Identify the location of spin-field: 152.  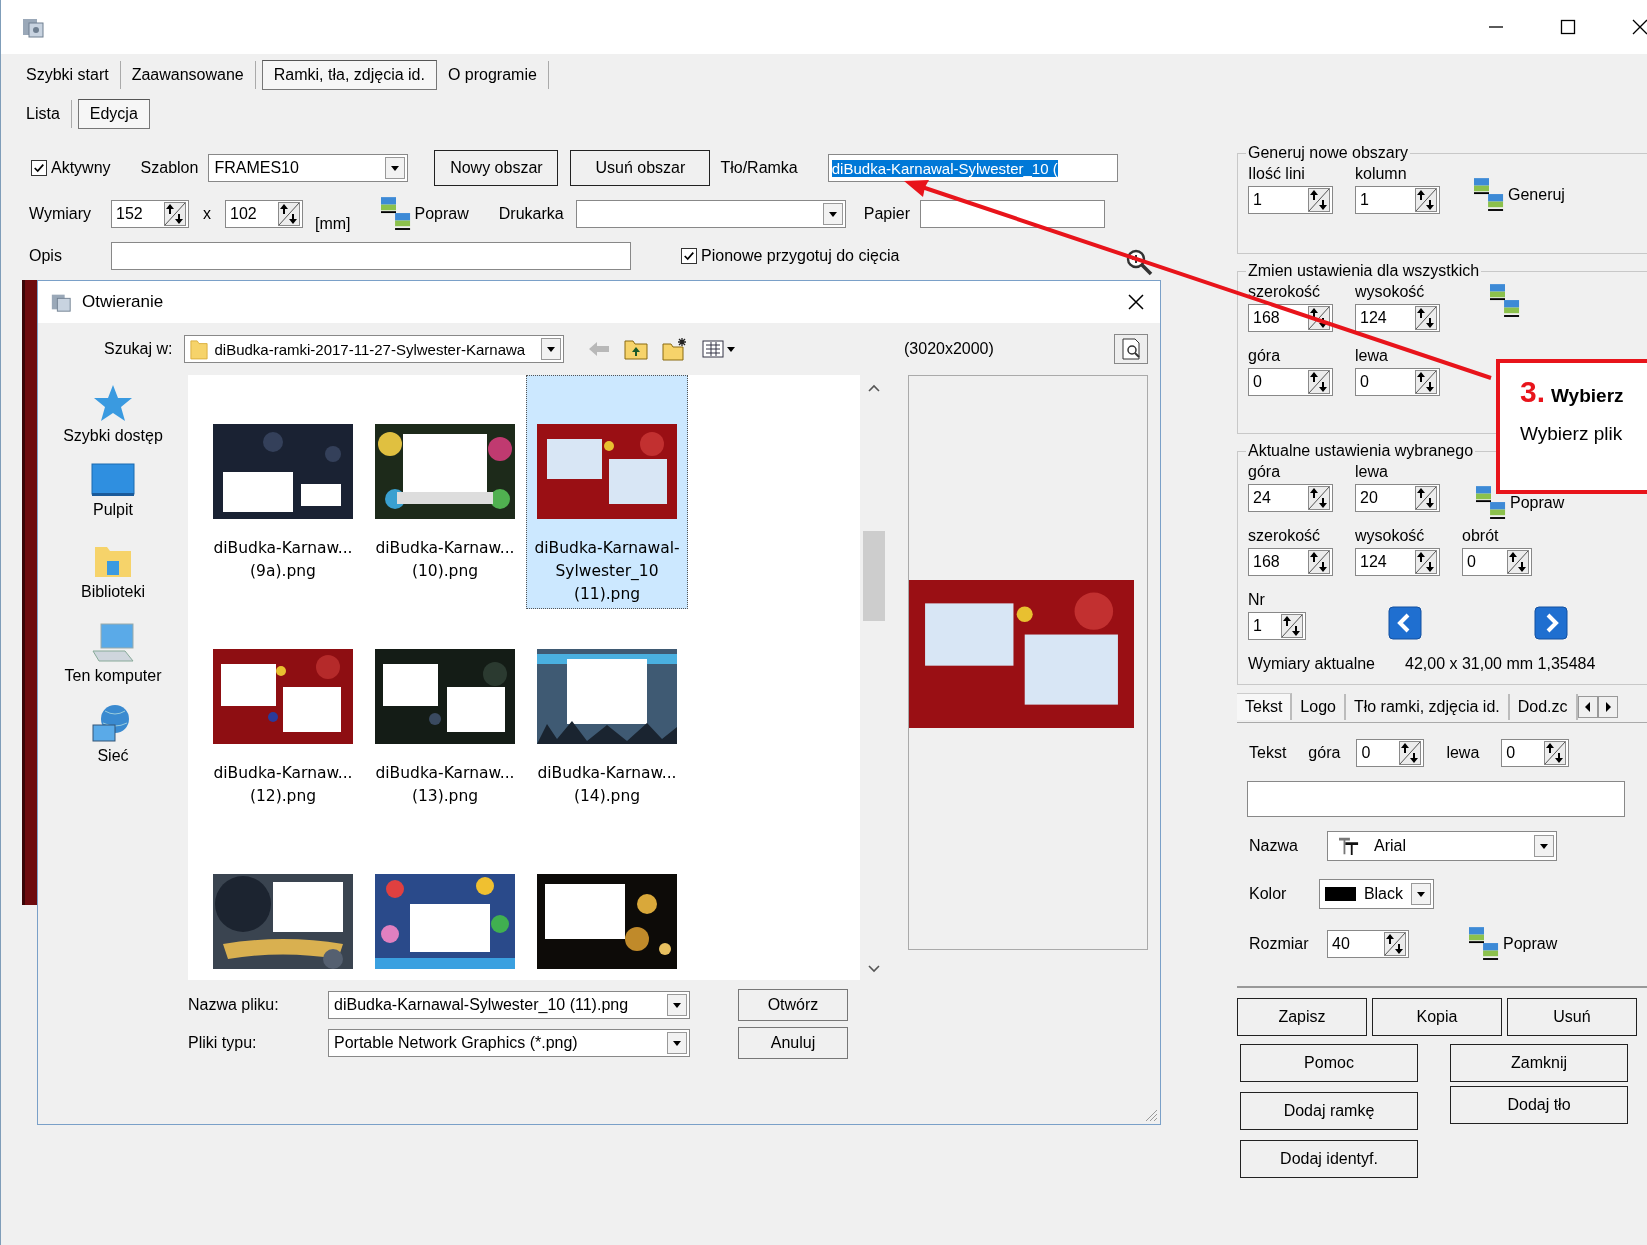
(150, 214).